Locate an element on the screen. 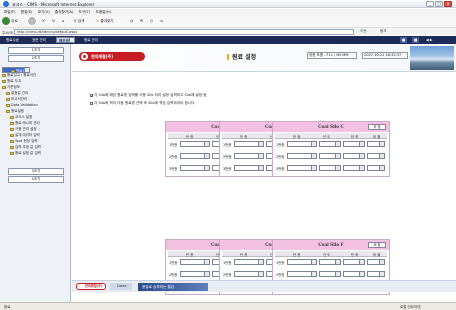 This screenshot has width=456, height=310. status-bar: 완료 로컬 인트라넷 is located at coordinates (228, 306).